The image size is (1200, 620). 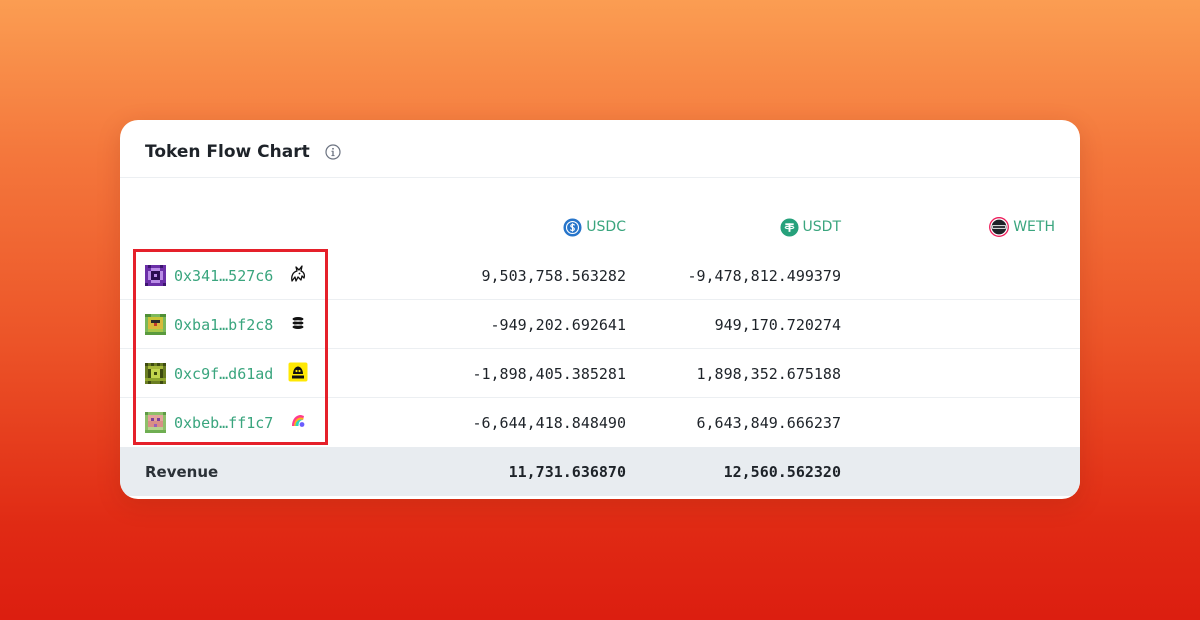 What do you see at coordinates (999, 227) in the screenshot?
I see `weth-coin-icon` at bounding box center [999, 227].